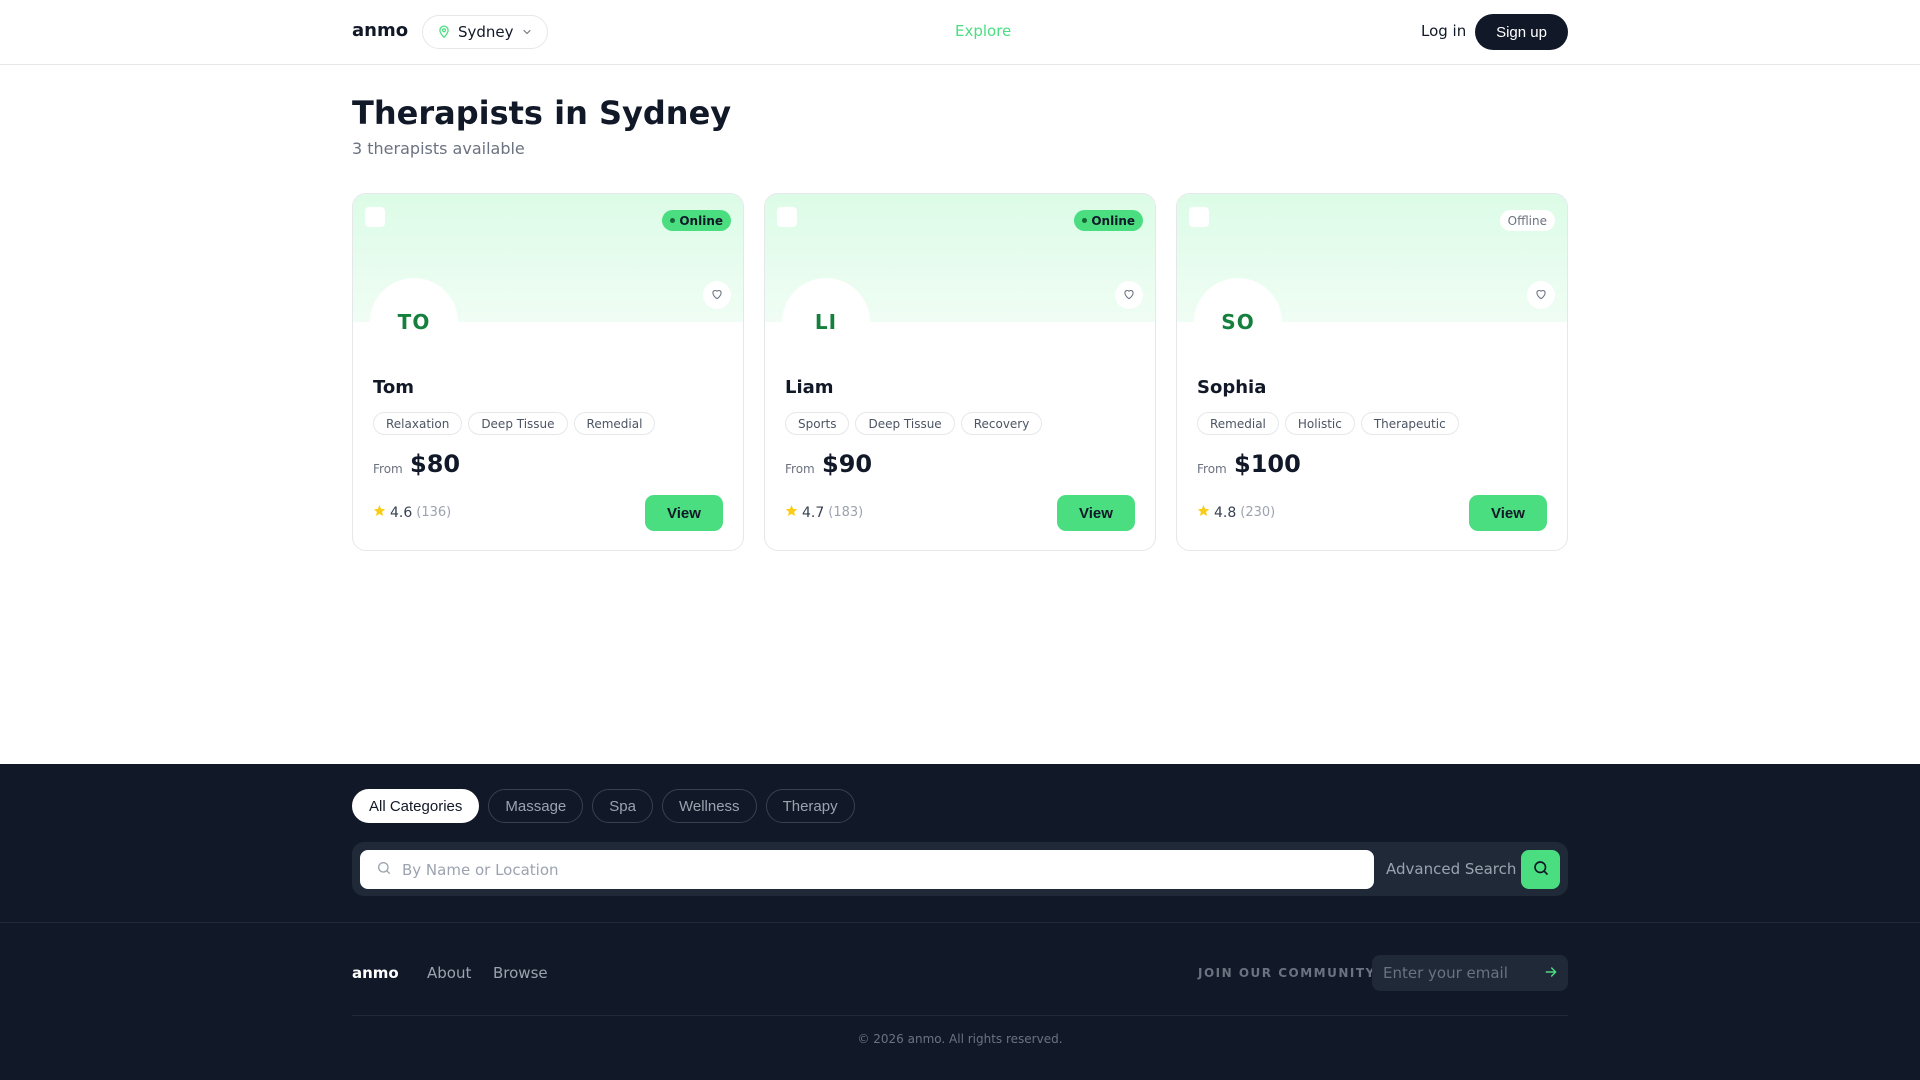 This screenshot has height=1080, width=1920. I want to click on rating-value: 4.7, so click(813, 512).